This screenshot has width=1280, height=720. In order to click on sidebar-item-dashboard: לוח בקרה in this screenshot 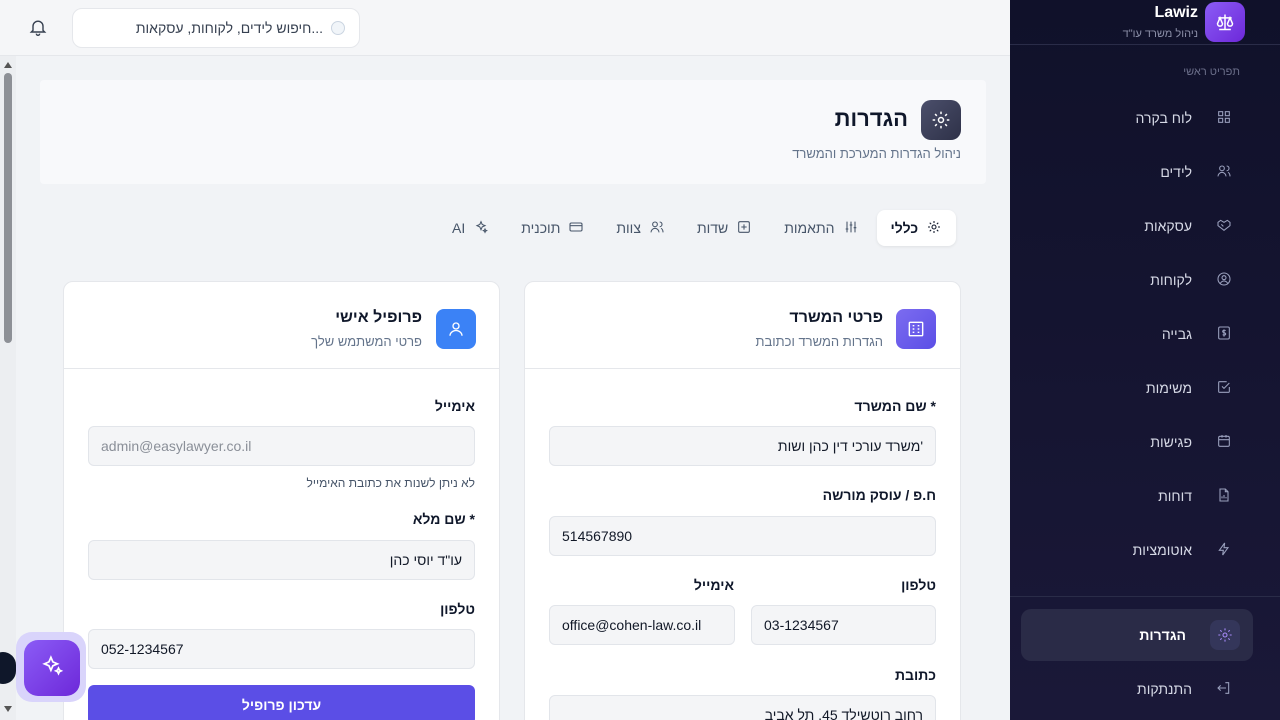, I will do `click(1137, 118)`.